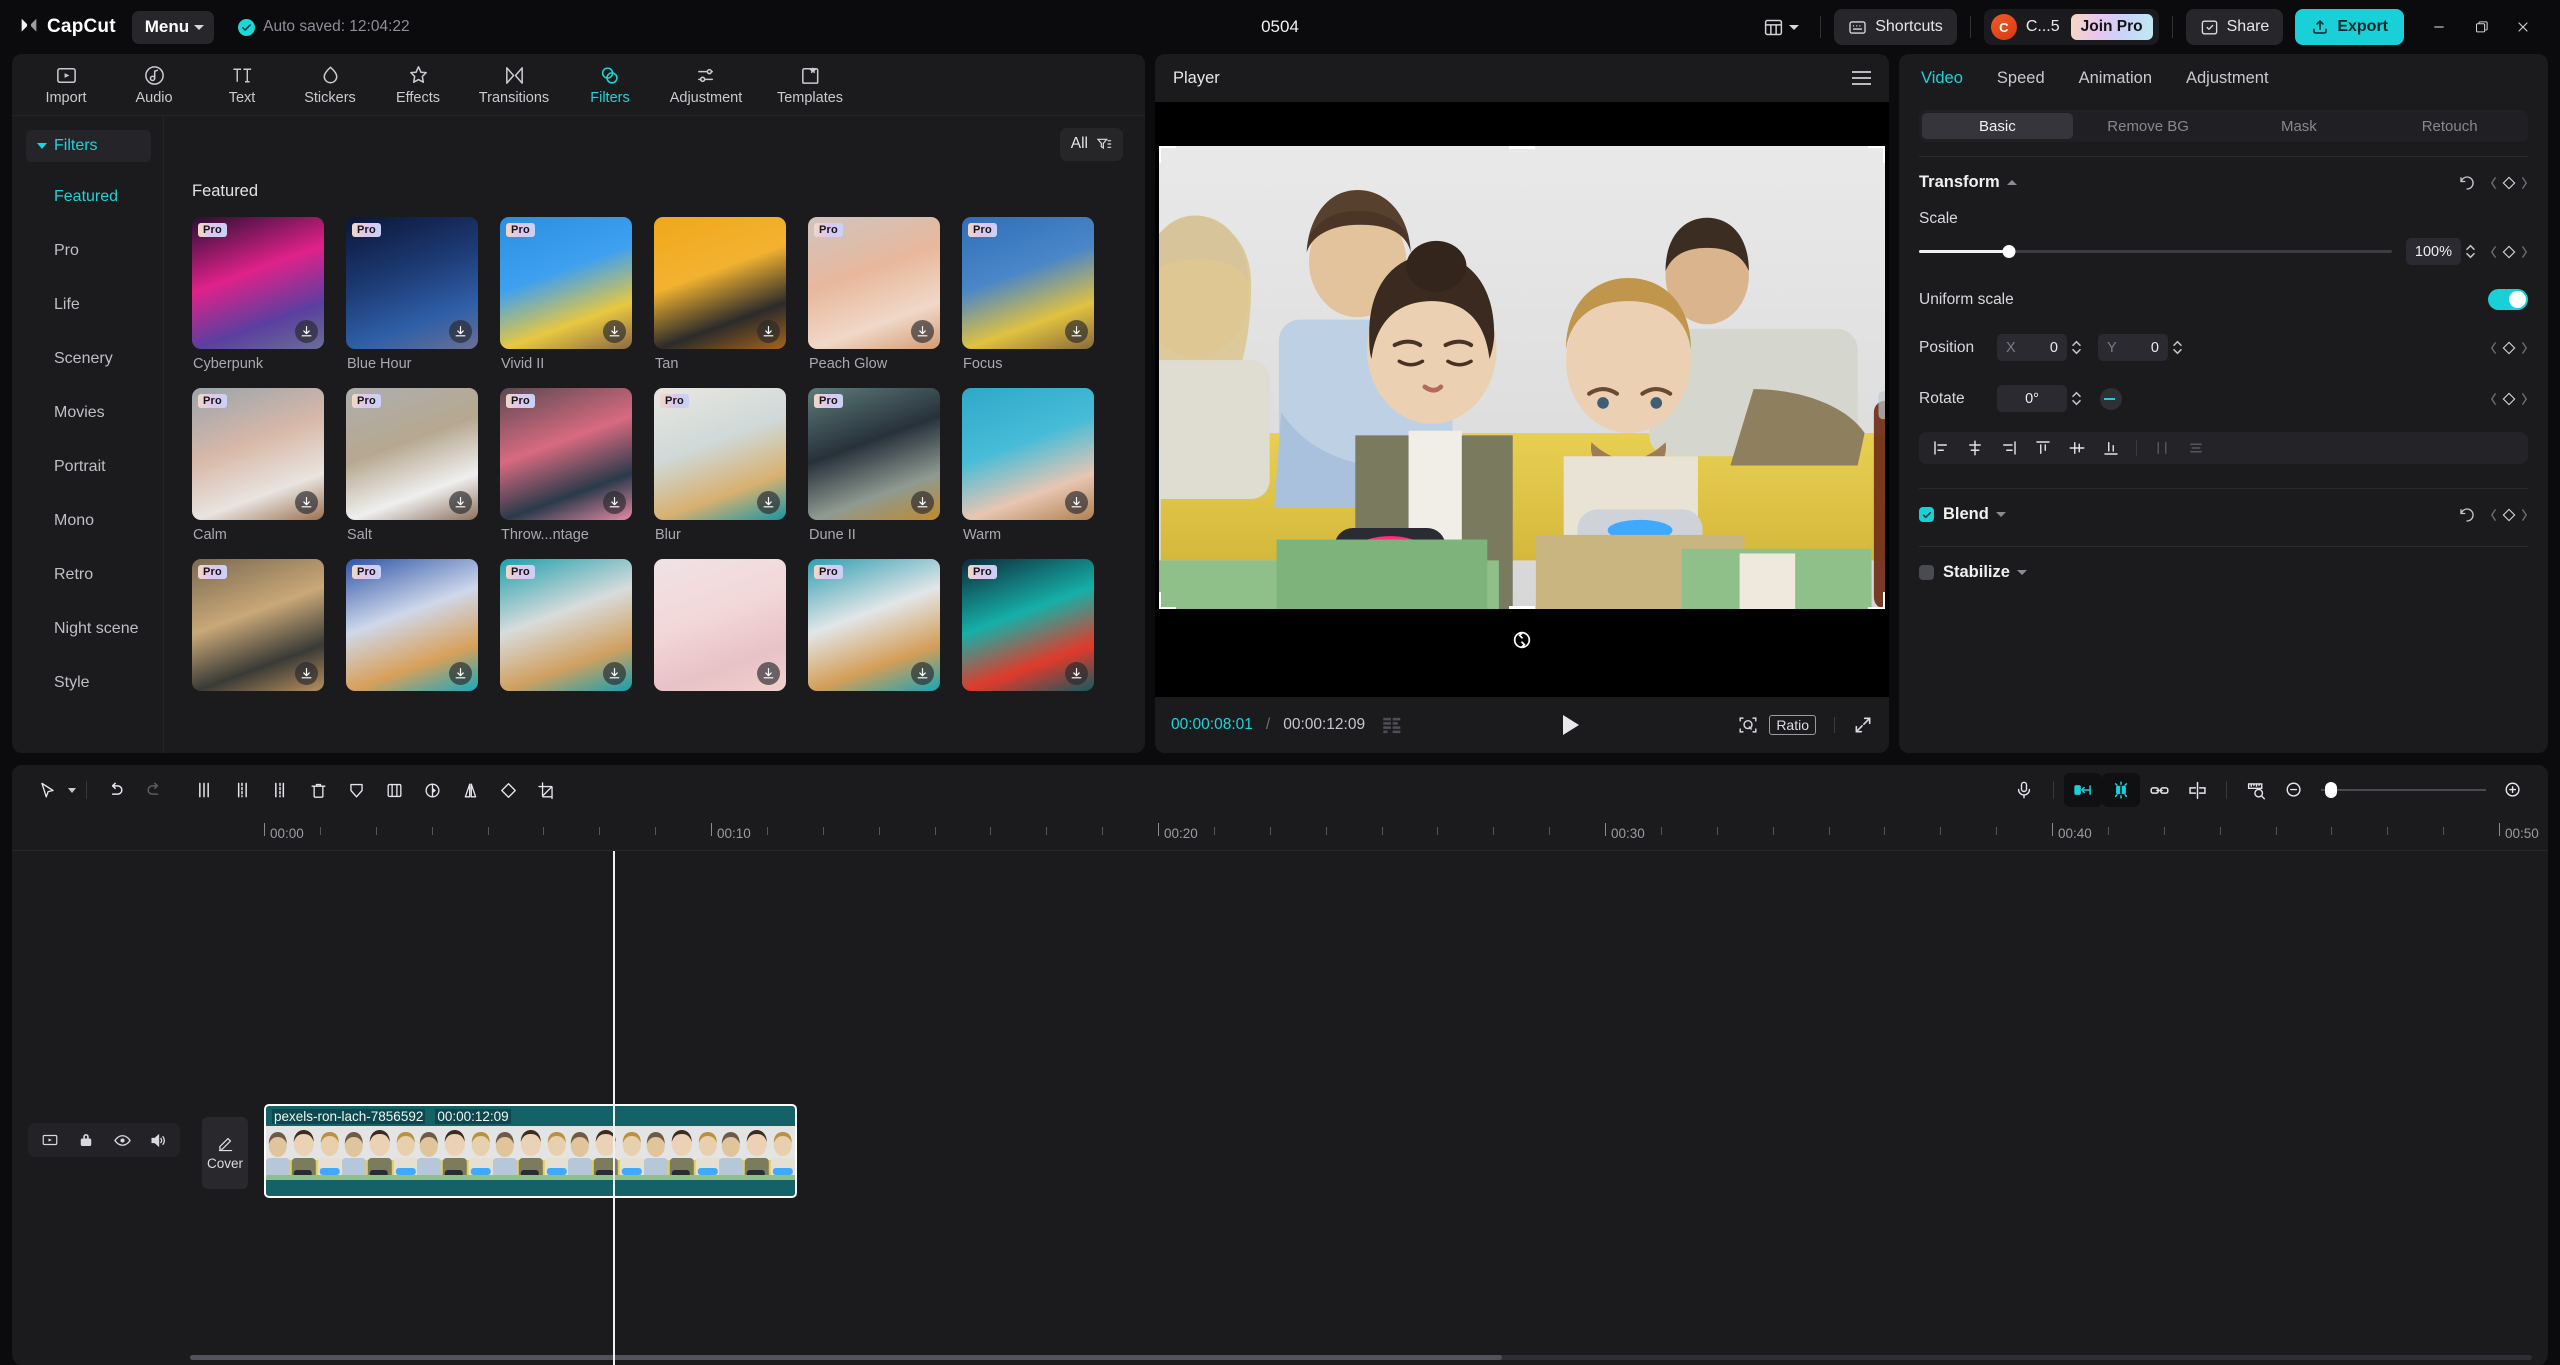 The width and height of the screenshot is (2560, 1365). What do you see at coordinates (1997, 126) in the screenshot?
I see `segment-basic: Basic` at bounding box center [1997, 126].